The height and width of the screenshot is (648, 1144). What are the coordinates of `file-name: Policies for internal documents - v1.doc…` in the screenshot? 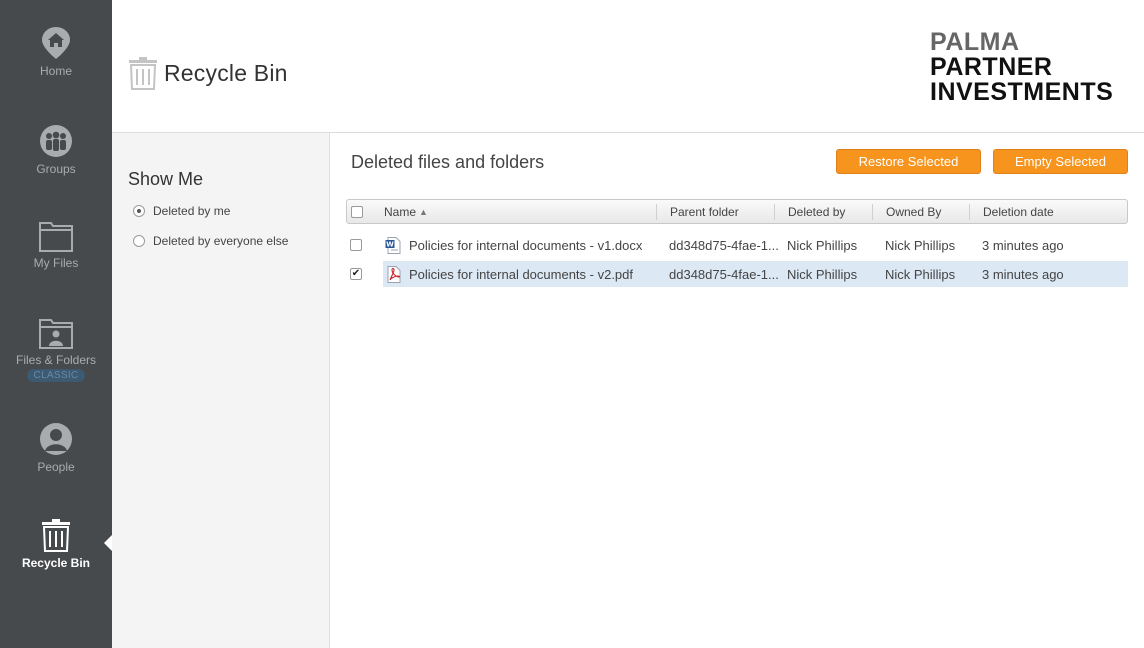 It's located at (526, 245).